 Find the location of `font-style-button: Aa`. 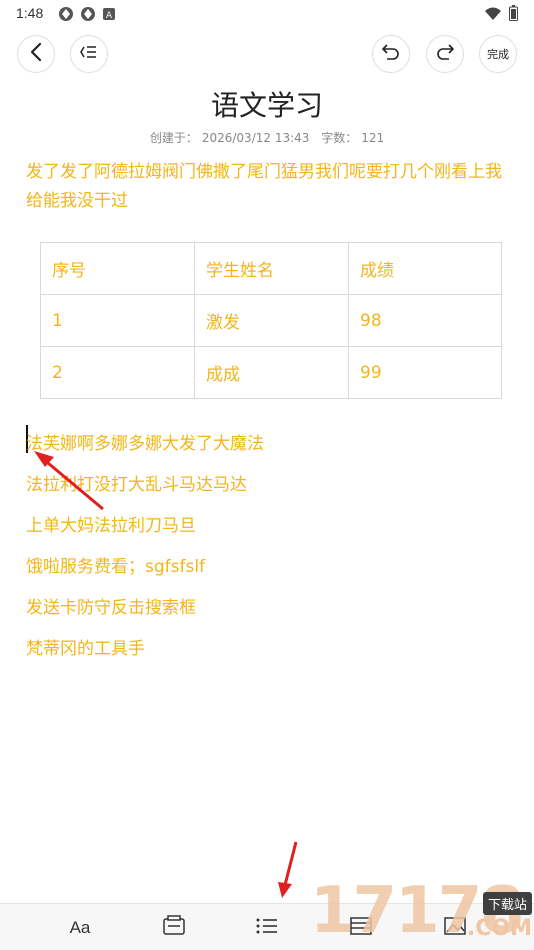

font-style-button: Aa is located at coordinates (80, 928).